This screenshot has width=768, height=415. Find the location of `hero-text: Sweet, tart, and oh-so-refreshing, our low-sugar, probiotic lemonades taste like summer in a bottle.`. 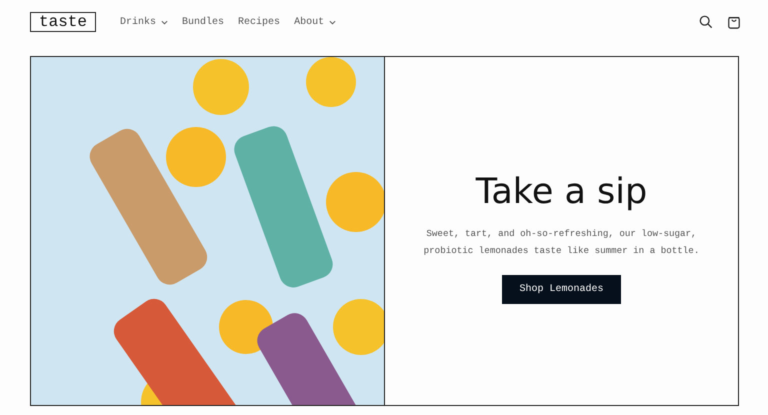

hero-text: Sweet, tart, and oh-so-refreshing, our low-sugar, probiotic lemonades taste like summer in a bottle. is located at coordinates (561, 242).